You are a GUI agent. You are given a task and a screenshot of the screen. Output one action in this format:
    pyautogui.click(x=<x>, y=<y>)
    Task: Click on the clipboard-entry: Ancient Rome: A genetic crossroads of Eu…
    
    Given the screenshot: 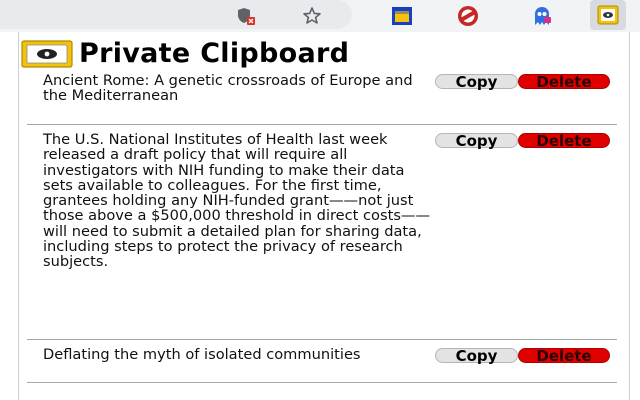 What is the action you would take?
    pyautogui.click(x=322, y=99)
    